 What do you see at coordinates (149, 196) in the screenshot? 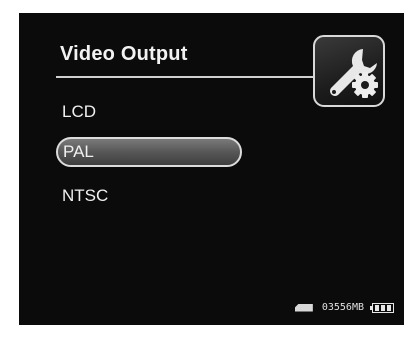
I see `menu-item-ntsc: NTSC` at bounding box center [149, 196].